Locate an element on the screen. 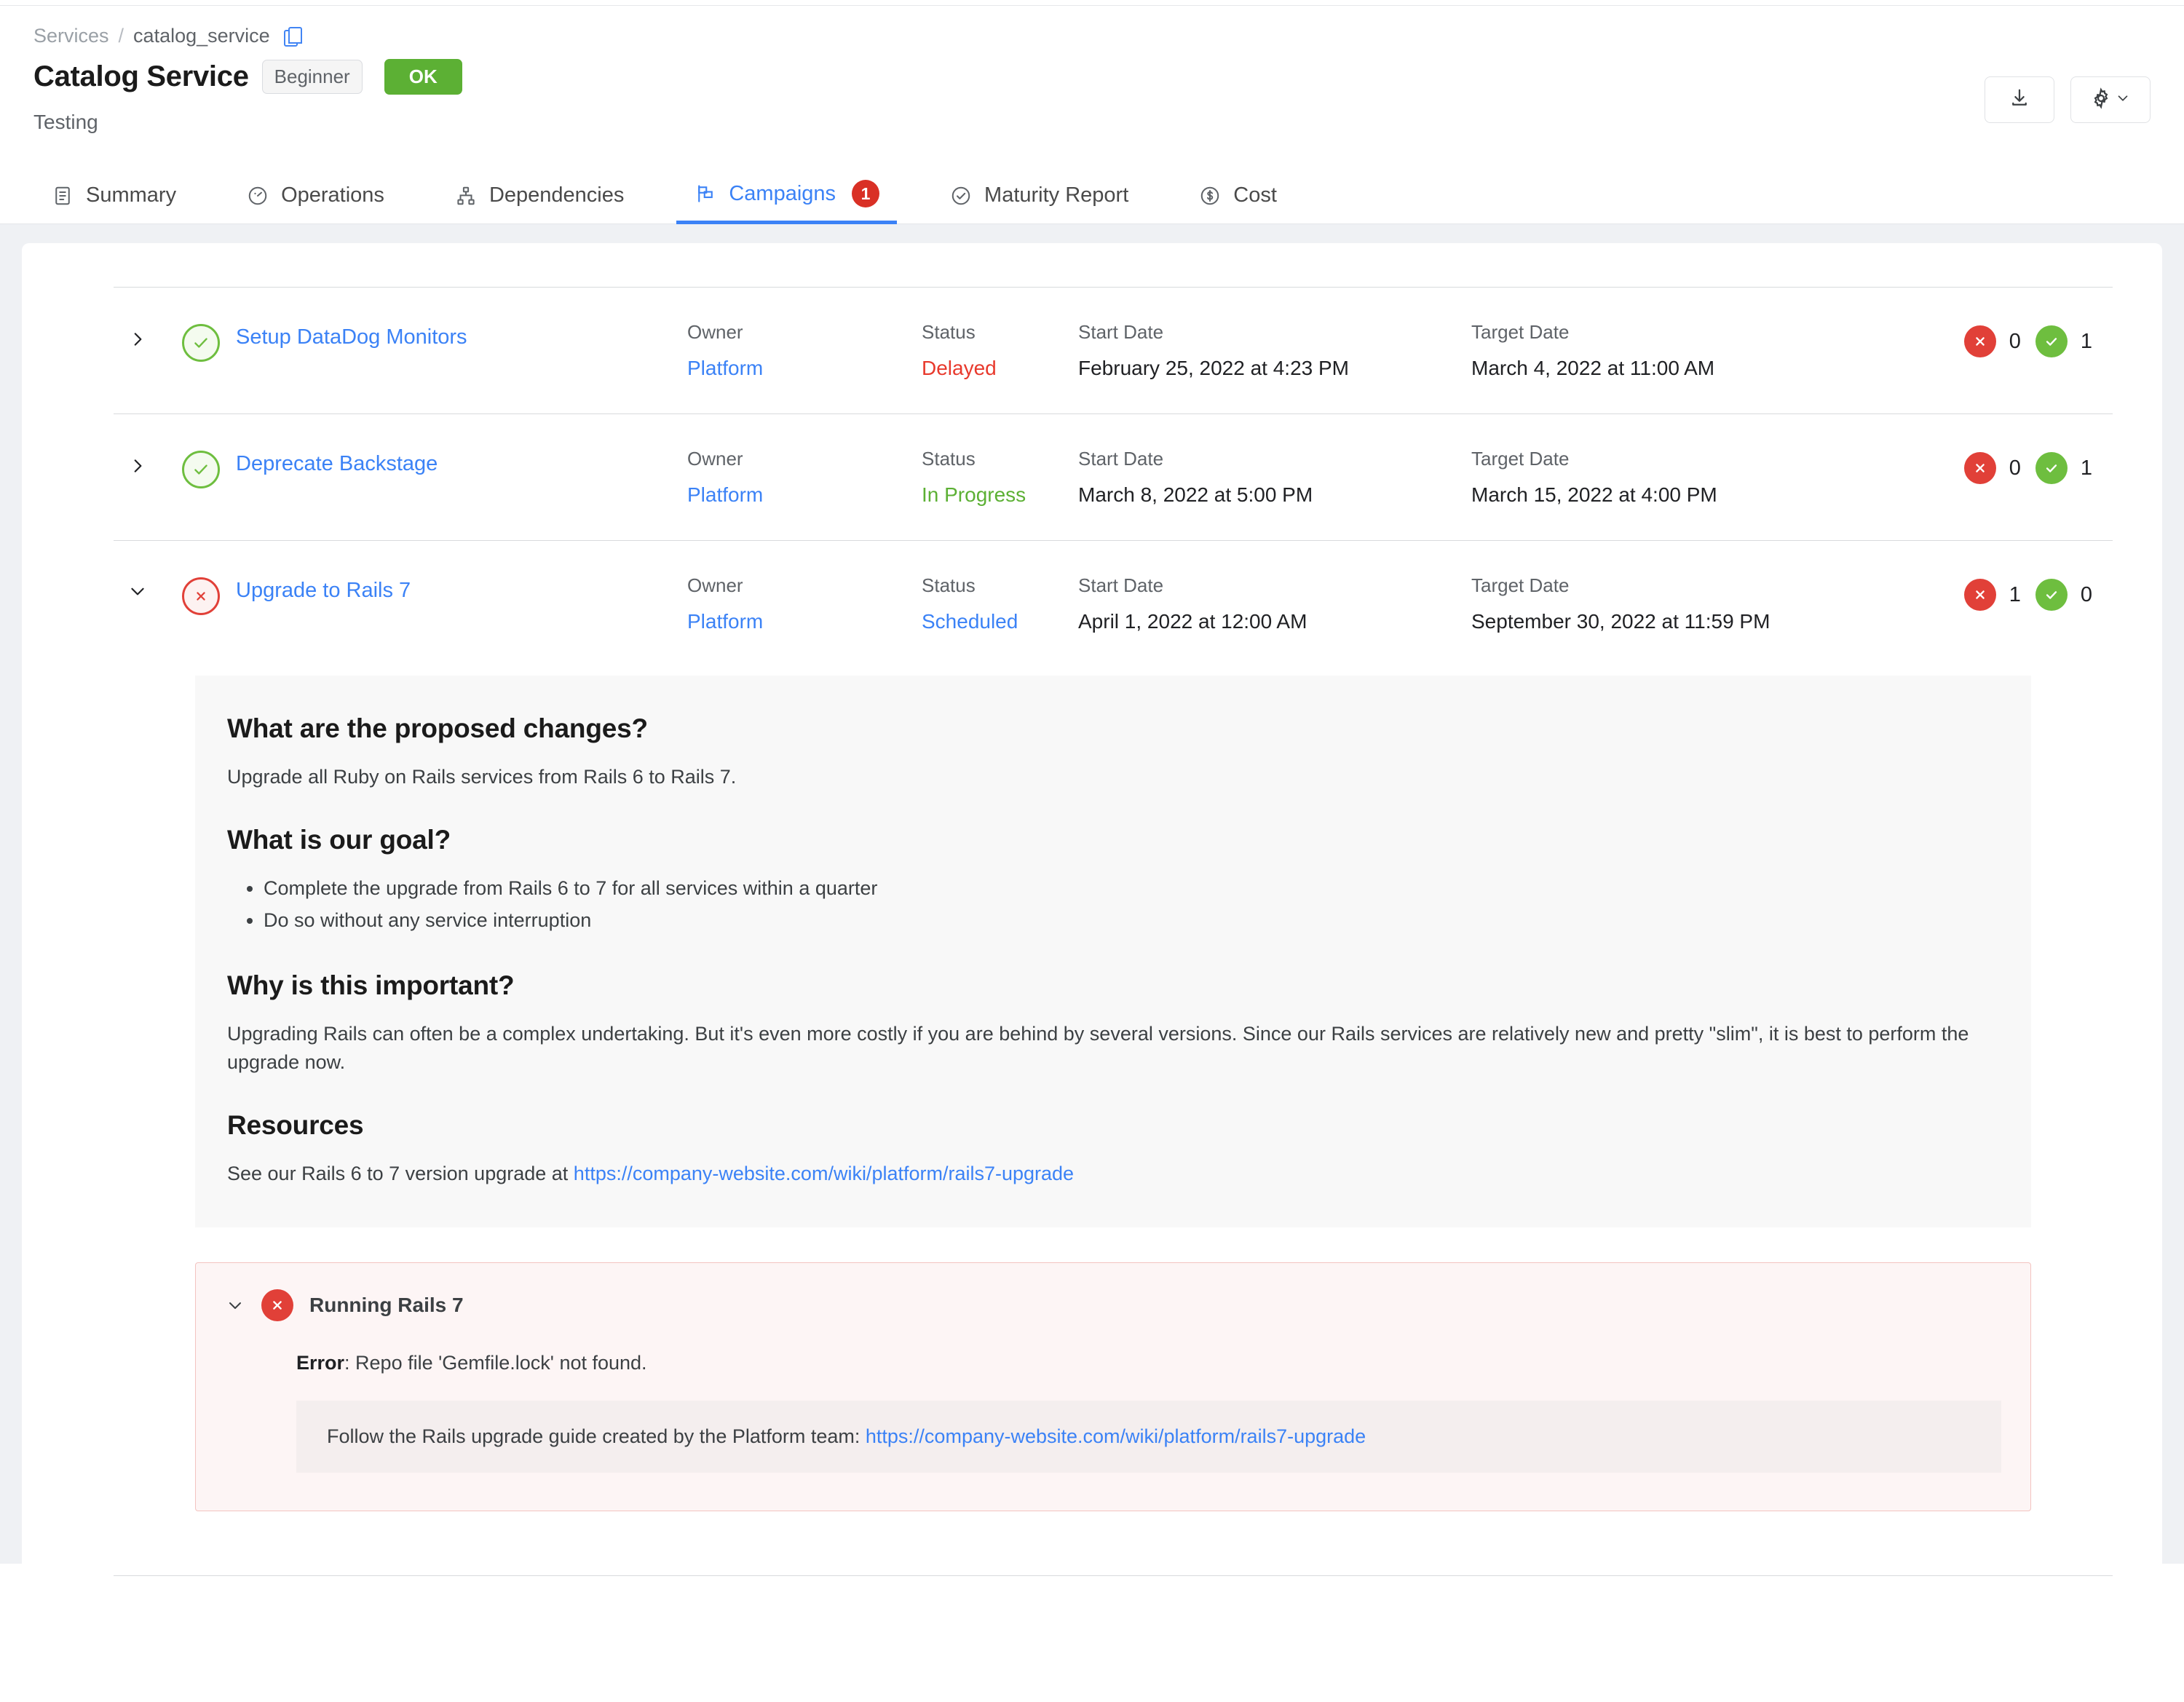  campaign-name-link: Upgrade to Rails 7 is located at coordinates (461, 588).